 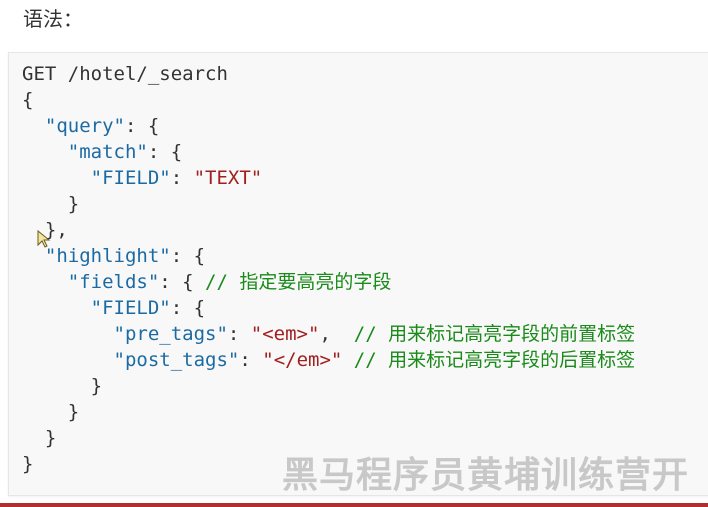 I want to click on accent-bar, so click(x=354, y=505).